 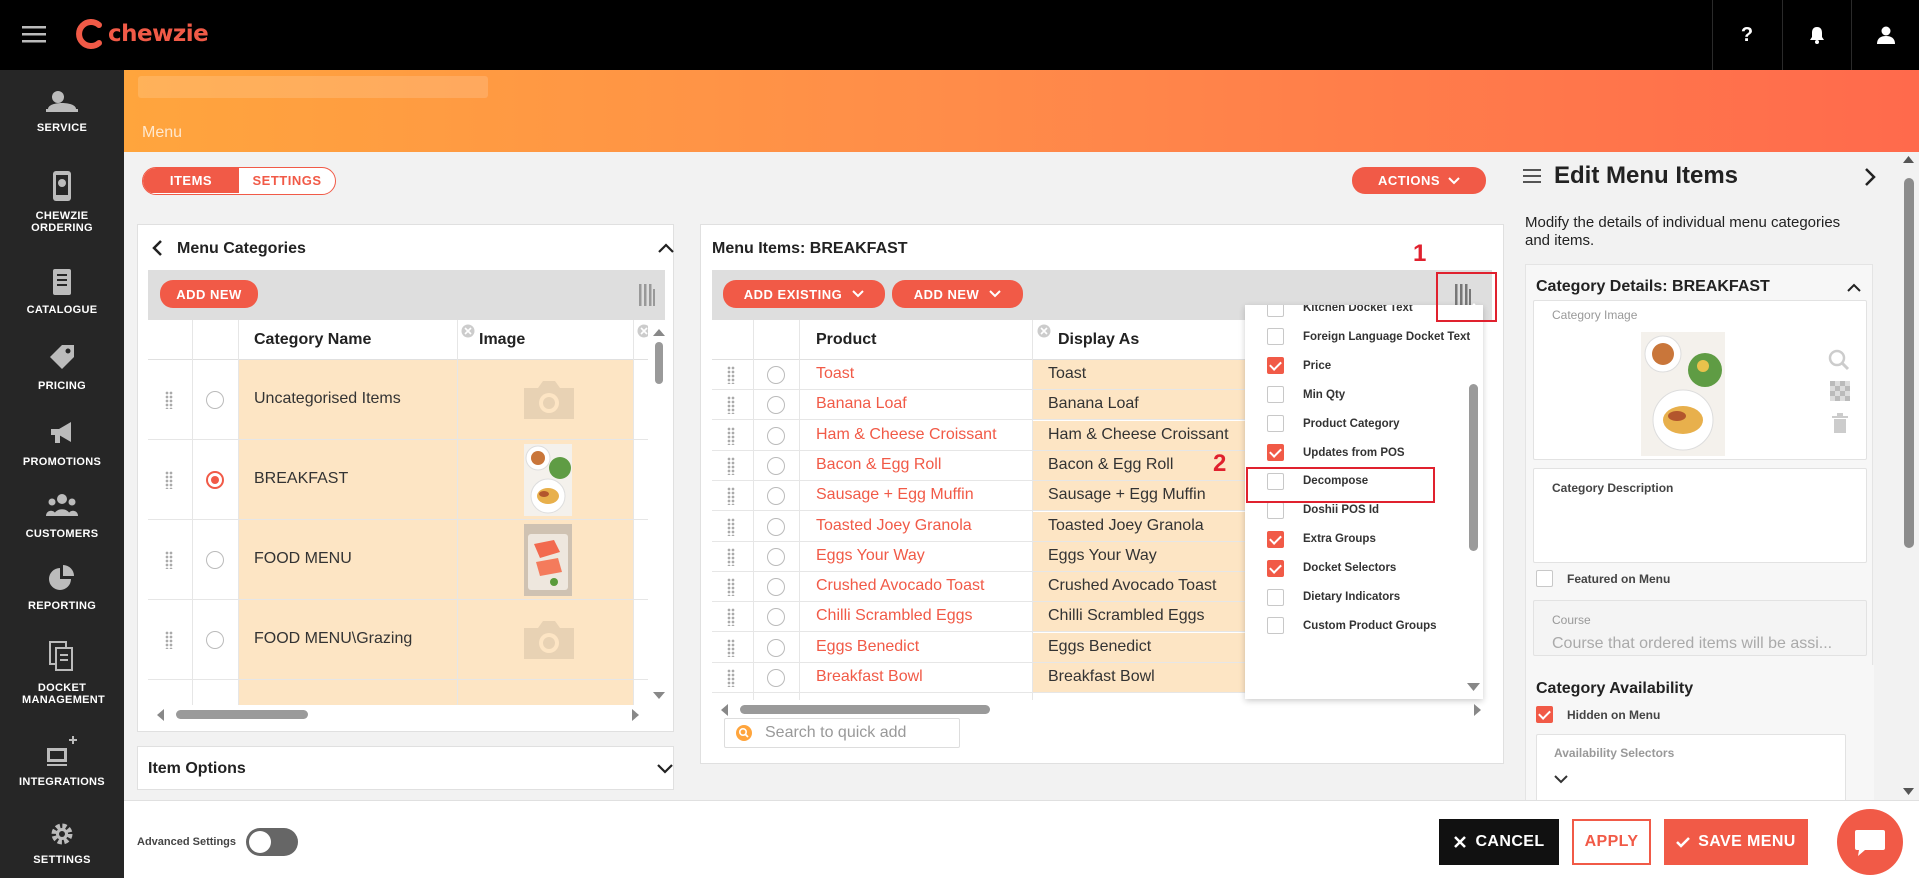 What do you see at coordinates (1473, 467) in the screenshot?
I see `dropdown-scrollbar-thumb` at bounding box center [1473, 467].